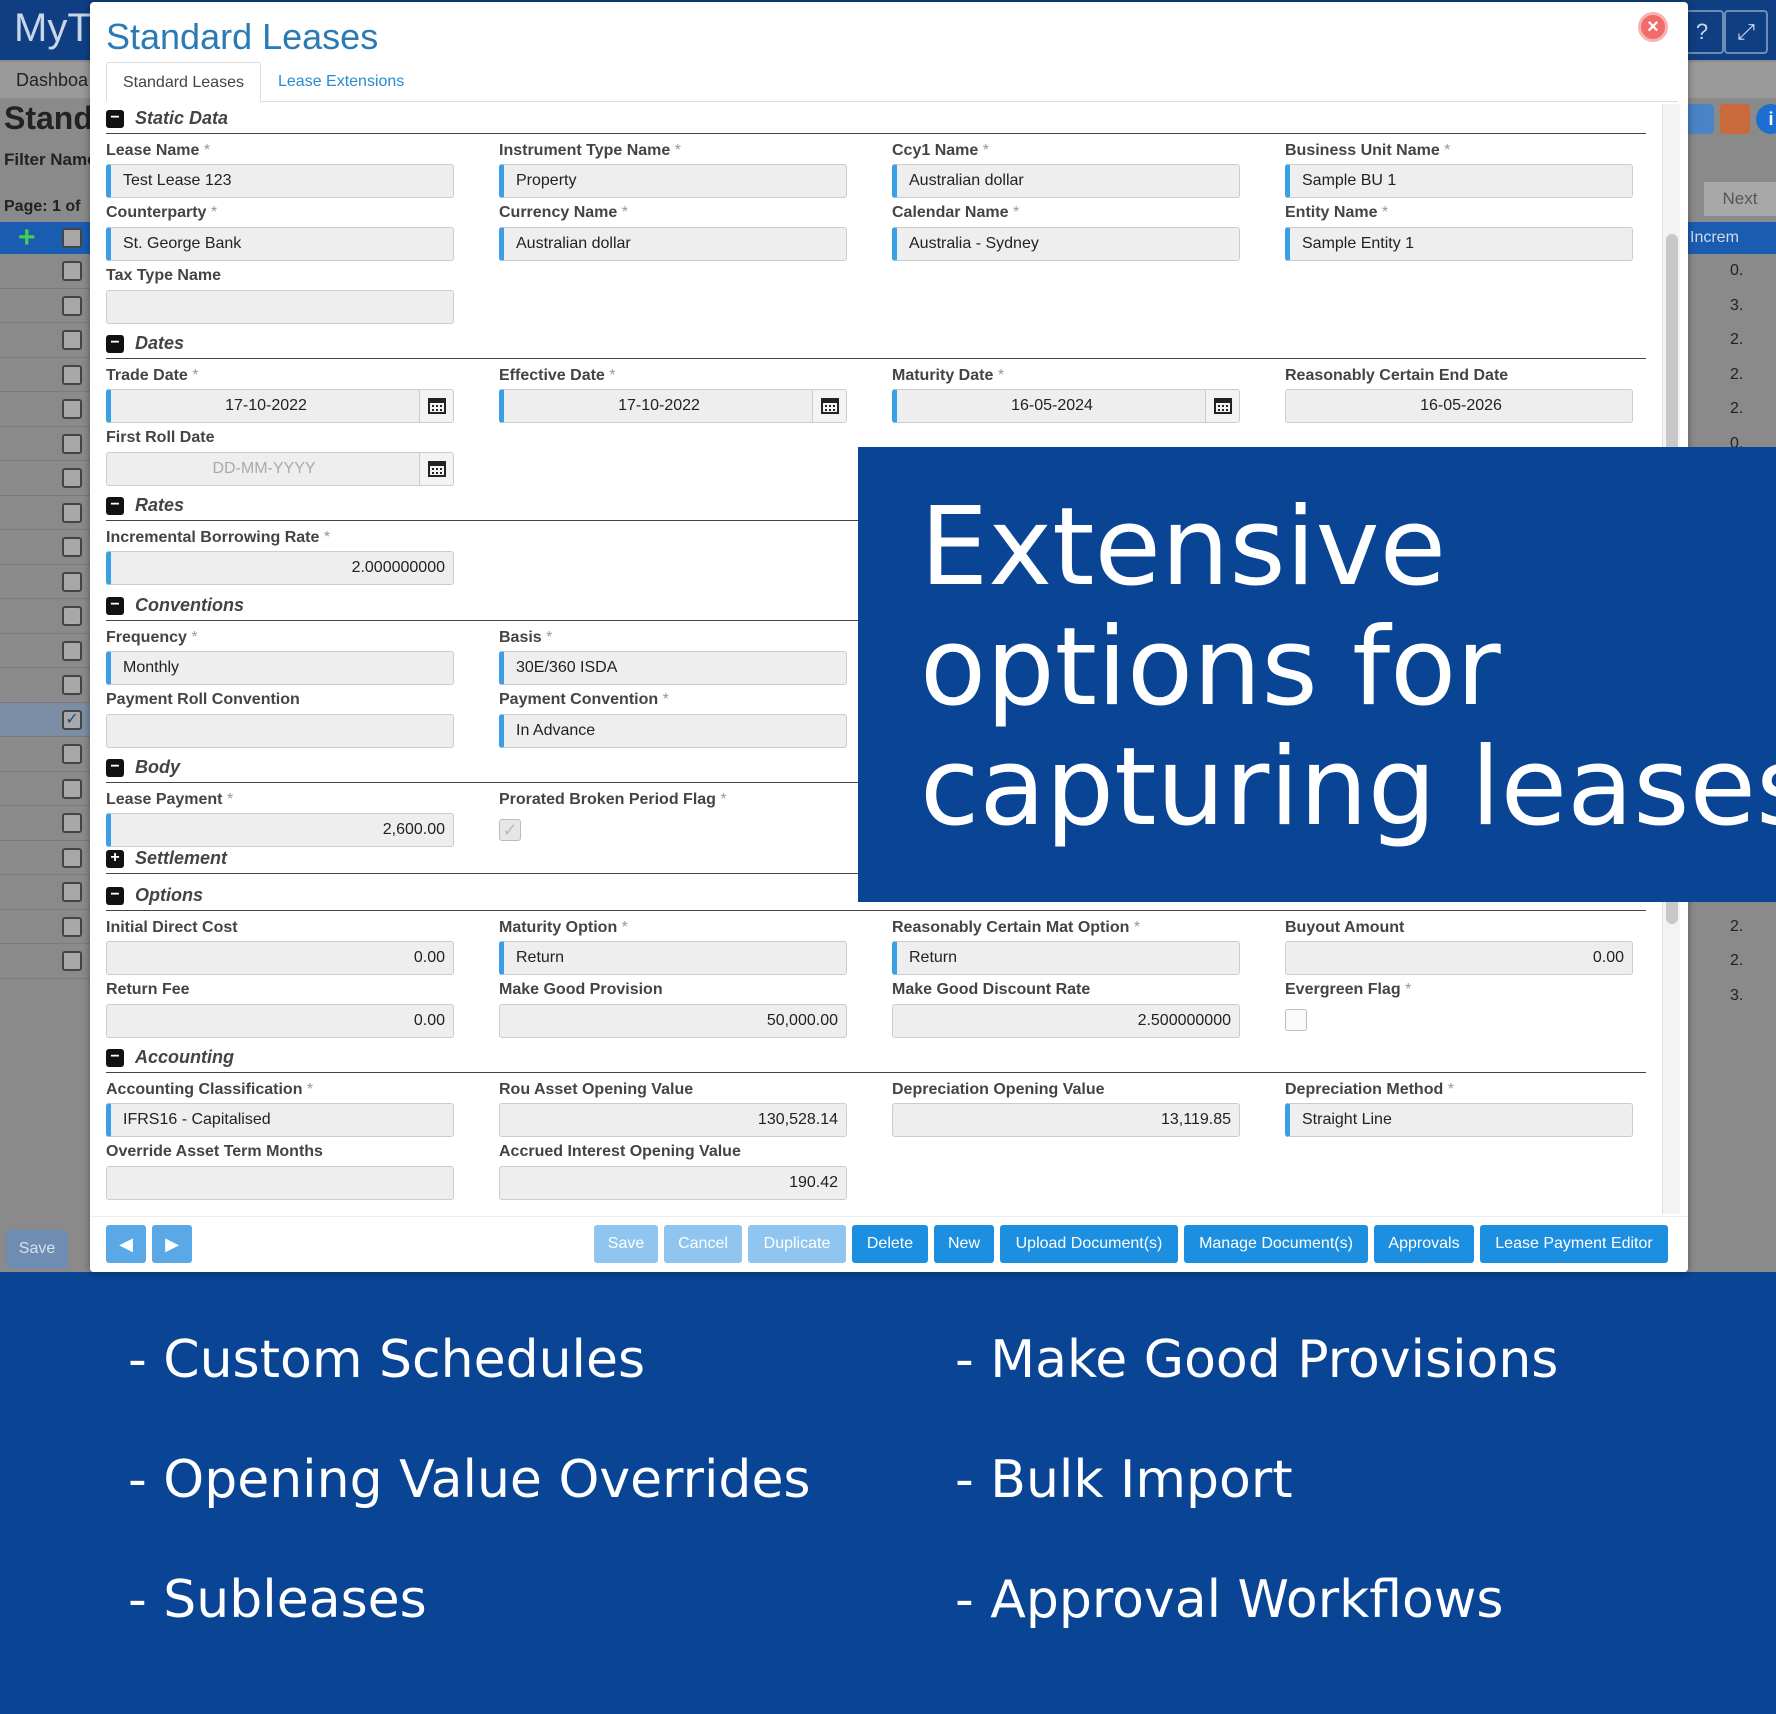  Describe the element at coordinates (1066, 181) in the screenshot. I see `ccy1-name-field: Australian dollar` at that location.